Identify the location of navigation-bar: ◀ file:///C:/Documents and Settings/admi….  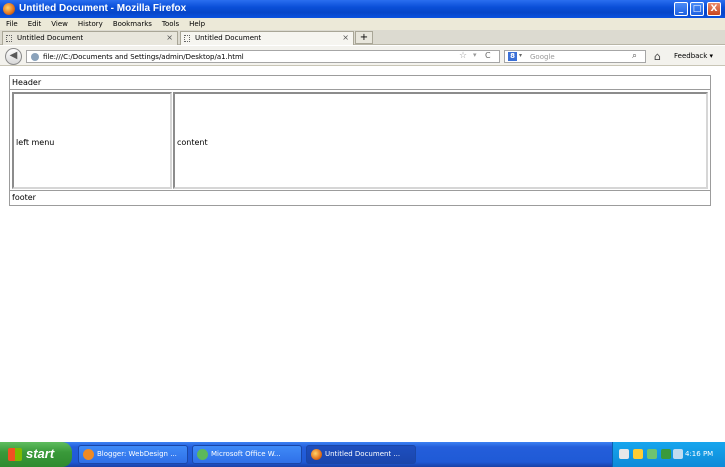
(362, 56).